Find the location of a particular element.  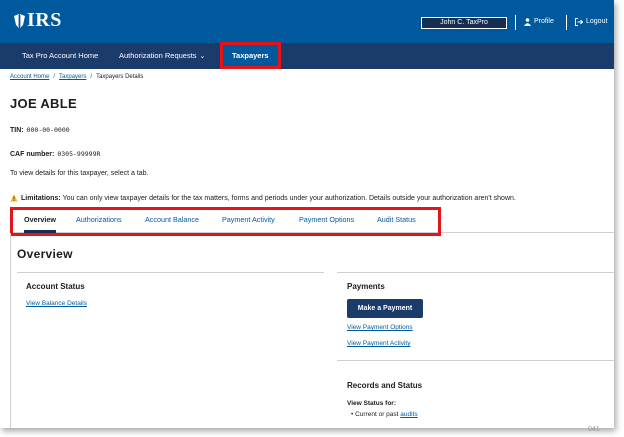

highlight-box-tabs is located at coordinates (225, 221).